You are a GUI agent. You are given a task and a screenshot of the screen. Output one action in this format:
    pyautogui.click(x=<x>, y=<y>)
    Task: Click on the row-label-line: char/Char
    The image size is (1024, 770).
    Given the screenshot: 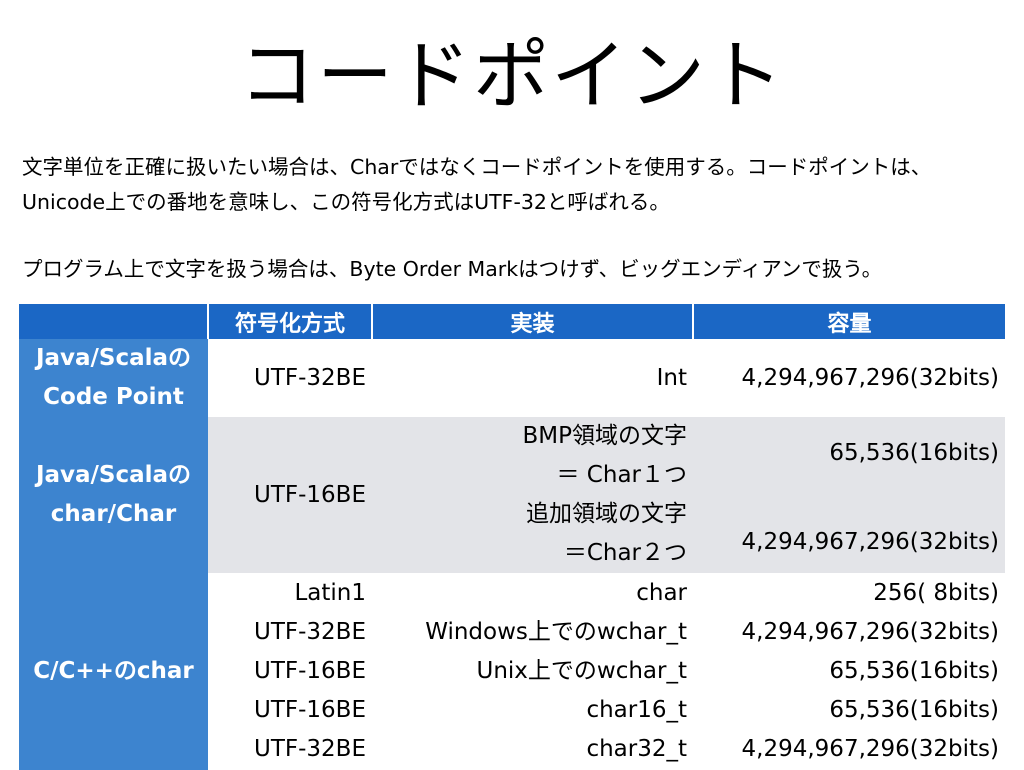 What is the action you would take?
    pyautogui.click(x=113, y=514)
    